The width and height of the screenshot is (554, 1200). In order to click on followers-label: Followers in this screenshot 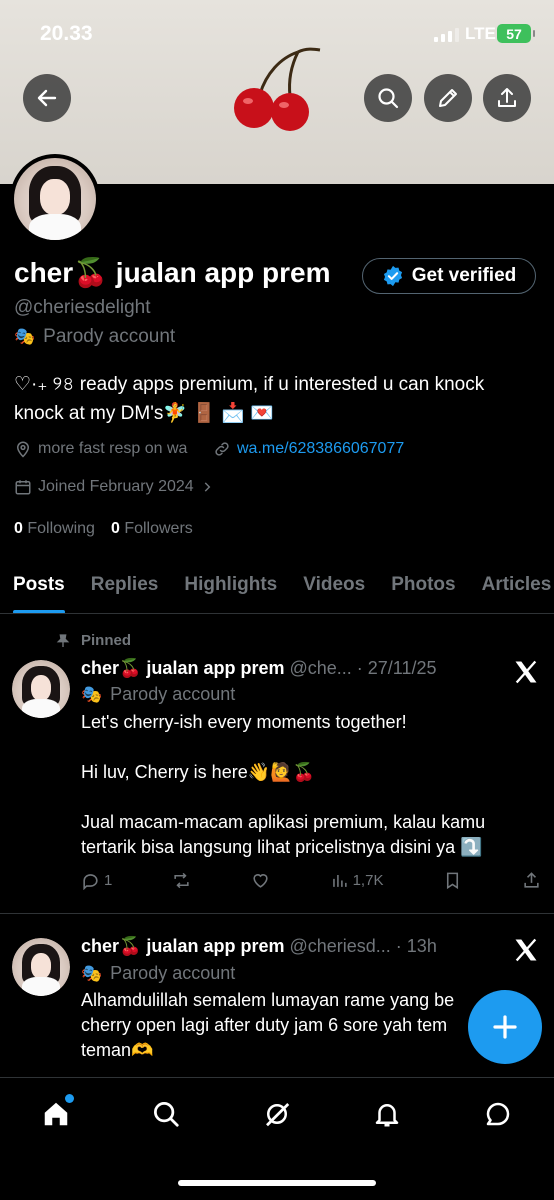, I will do `click(158, 528)`.